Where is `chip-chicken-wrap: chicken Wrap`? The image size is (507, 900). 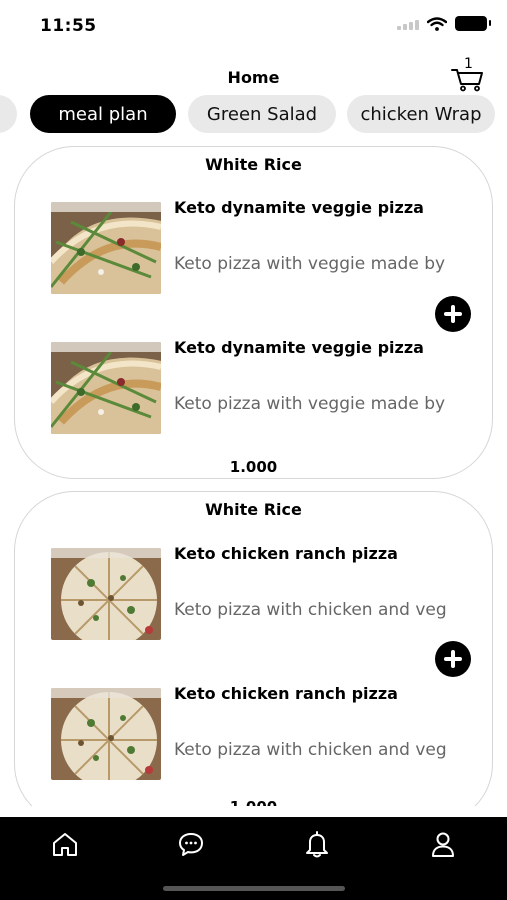
chip-chicken-wrap: chicken Wrap is located at coordinates (421, 114).